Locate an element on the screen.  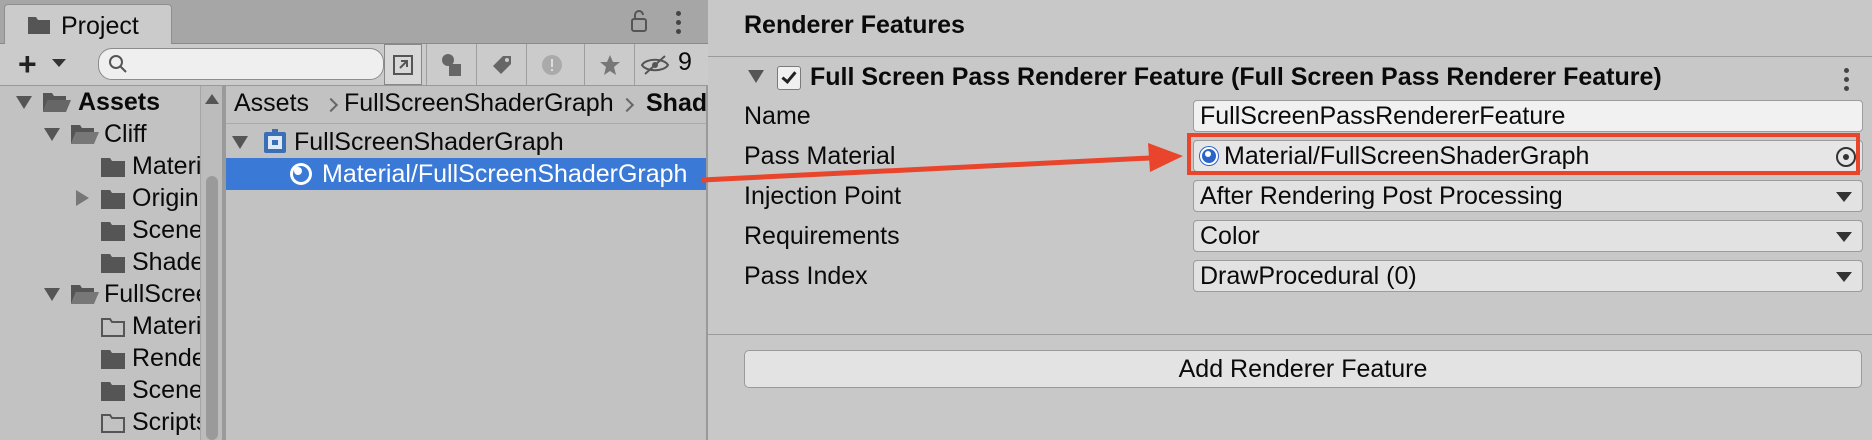
project-tab-label: Project is located at coordinates (100, 26).